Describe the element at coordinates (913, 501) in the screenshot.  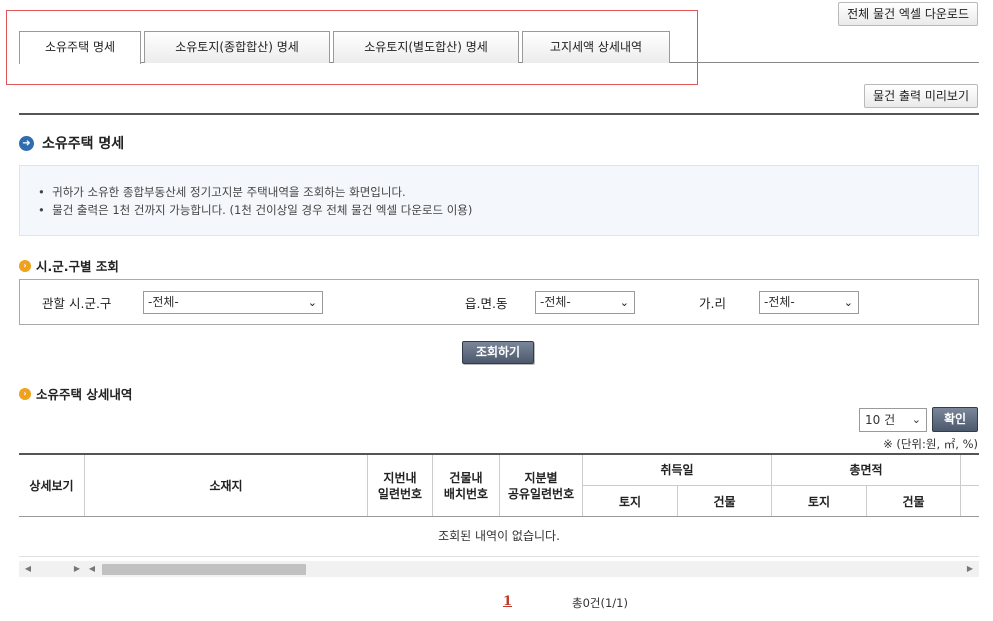
I see `col-area-building: 건물` at that location.